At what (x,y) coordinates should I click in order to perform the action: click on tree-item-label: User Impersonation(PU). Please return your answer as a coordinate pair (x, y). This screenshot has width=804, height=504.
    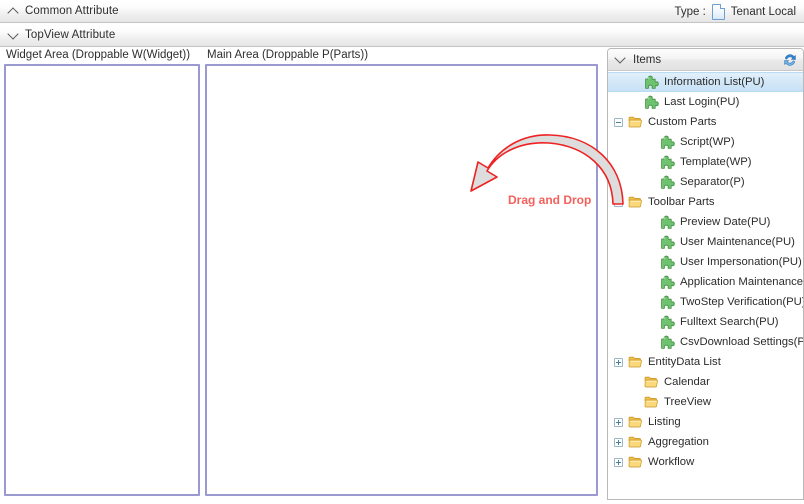
    Looking at the image, I should click on (741, 262).